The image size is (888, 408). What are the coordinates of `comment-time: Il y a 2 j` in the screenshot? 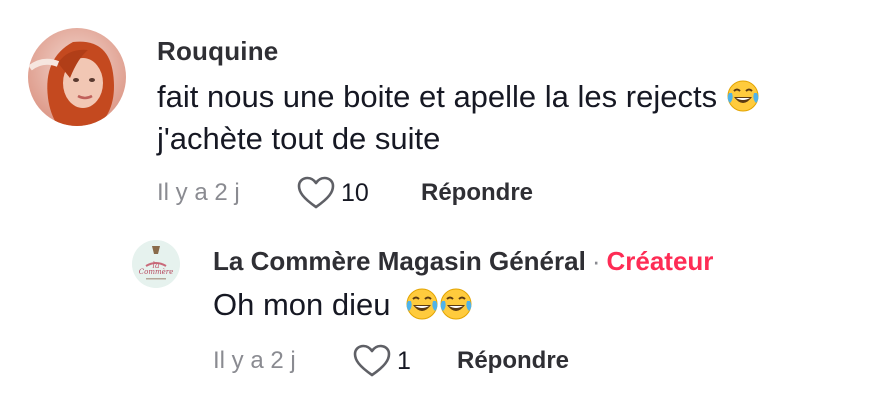 It's located at (198, 192).